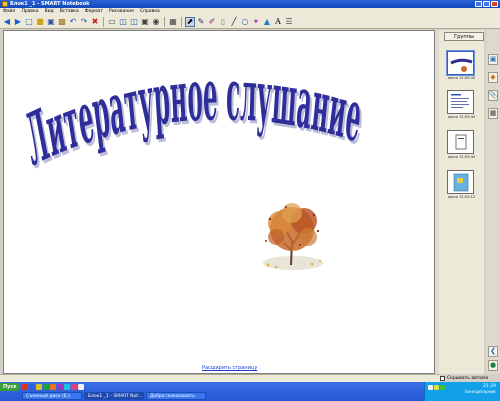 The width and height of the screenshot is (500, 401). I want to click on title-bar: Блок1 _1 - SMART Notebook, so click(250, 4).